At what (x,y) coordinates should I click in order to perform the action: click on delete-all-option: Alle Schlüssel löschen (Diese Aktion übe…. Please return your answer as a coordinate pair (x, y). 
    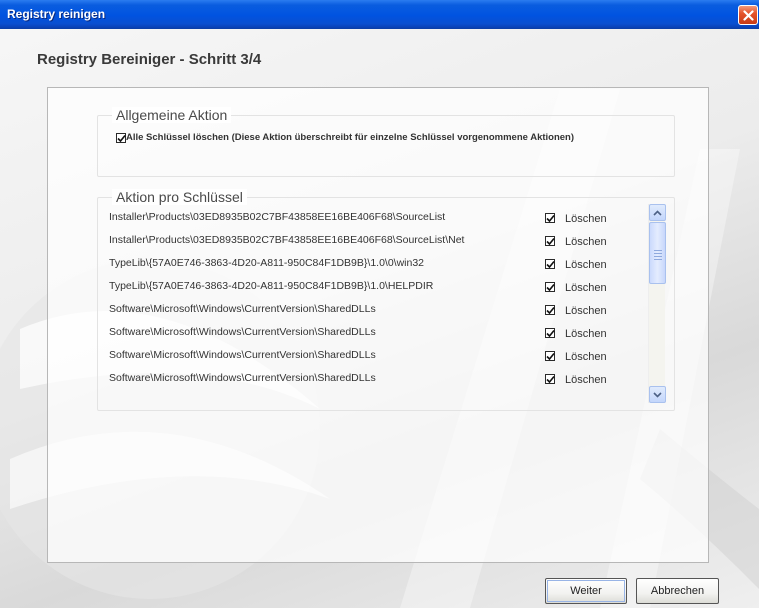
    Looking at the image, I should click on (376, 138).